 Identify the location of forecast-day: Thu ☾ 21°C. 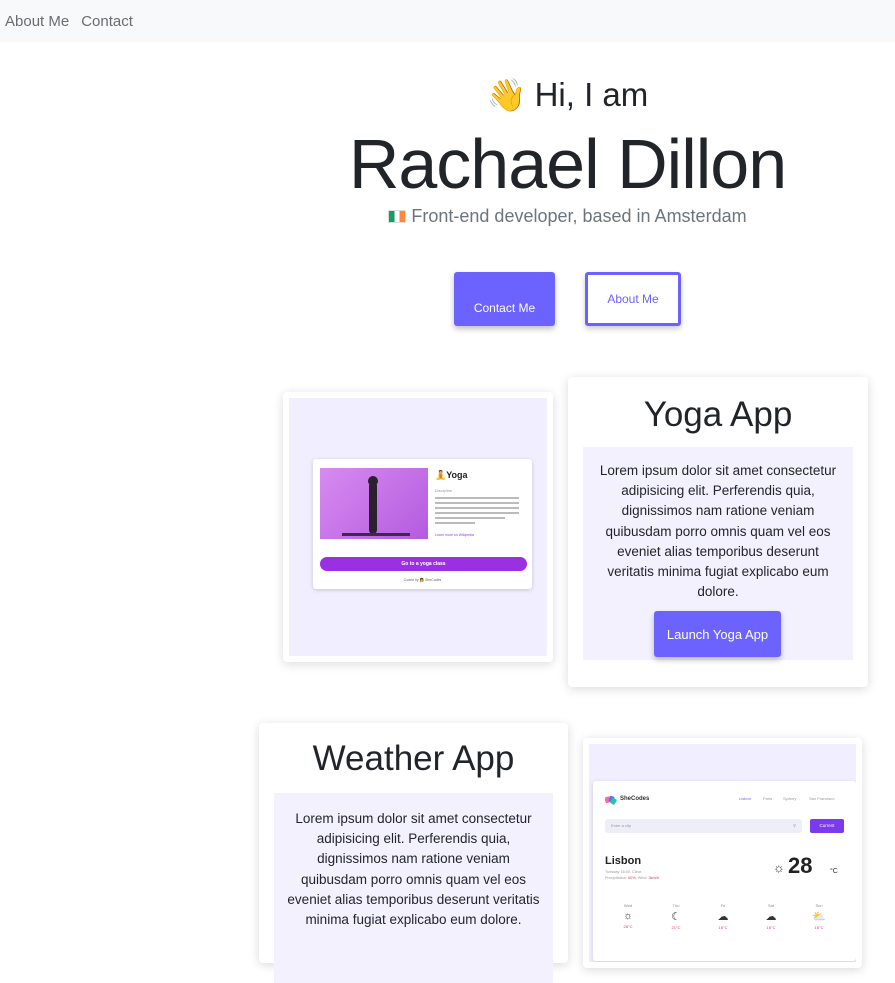
(676, 916).